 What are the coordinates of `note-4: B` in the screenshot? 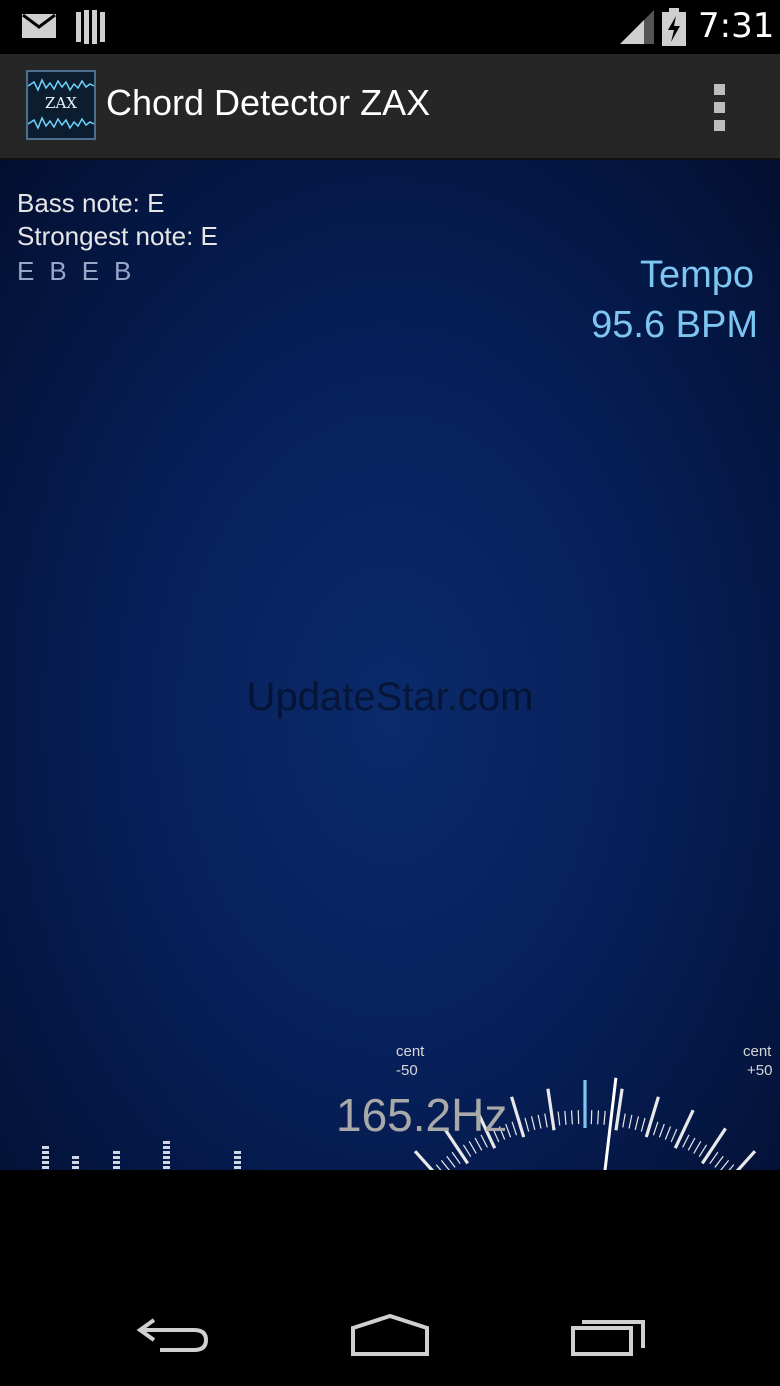 It's located at (123, 271).